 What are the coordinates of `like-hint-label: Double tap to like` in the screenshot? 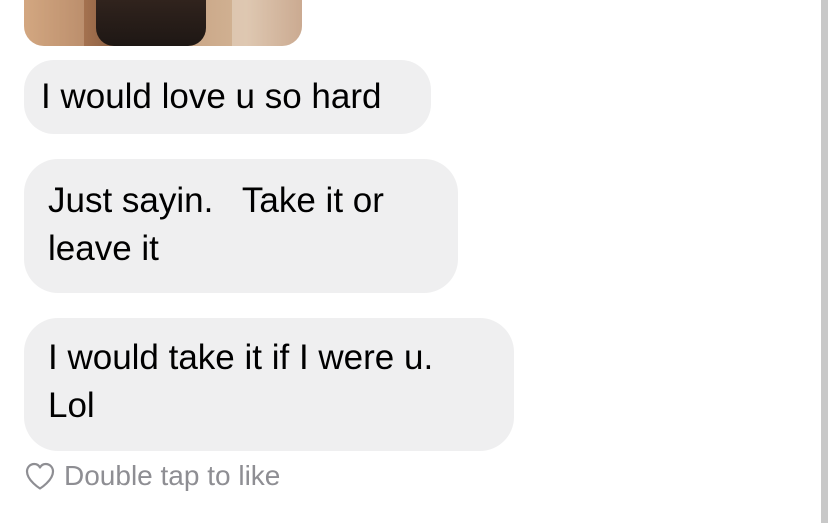 It's located at (172, 475).